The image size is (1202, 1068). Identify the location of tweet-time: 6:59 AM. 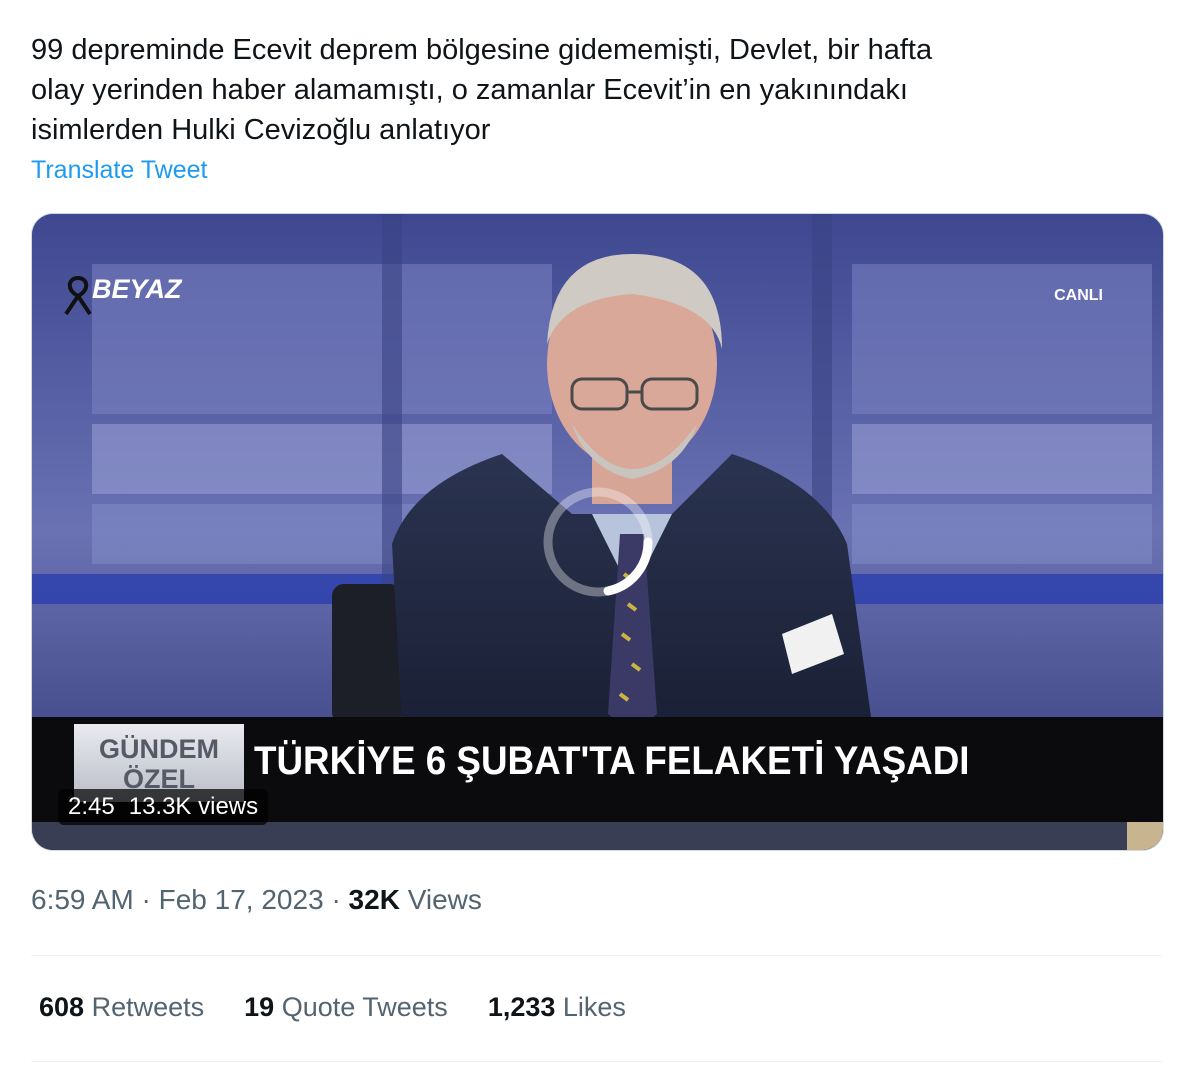
(82, 899).